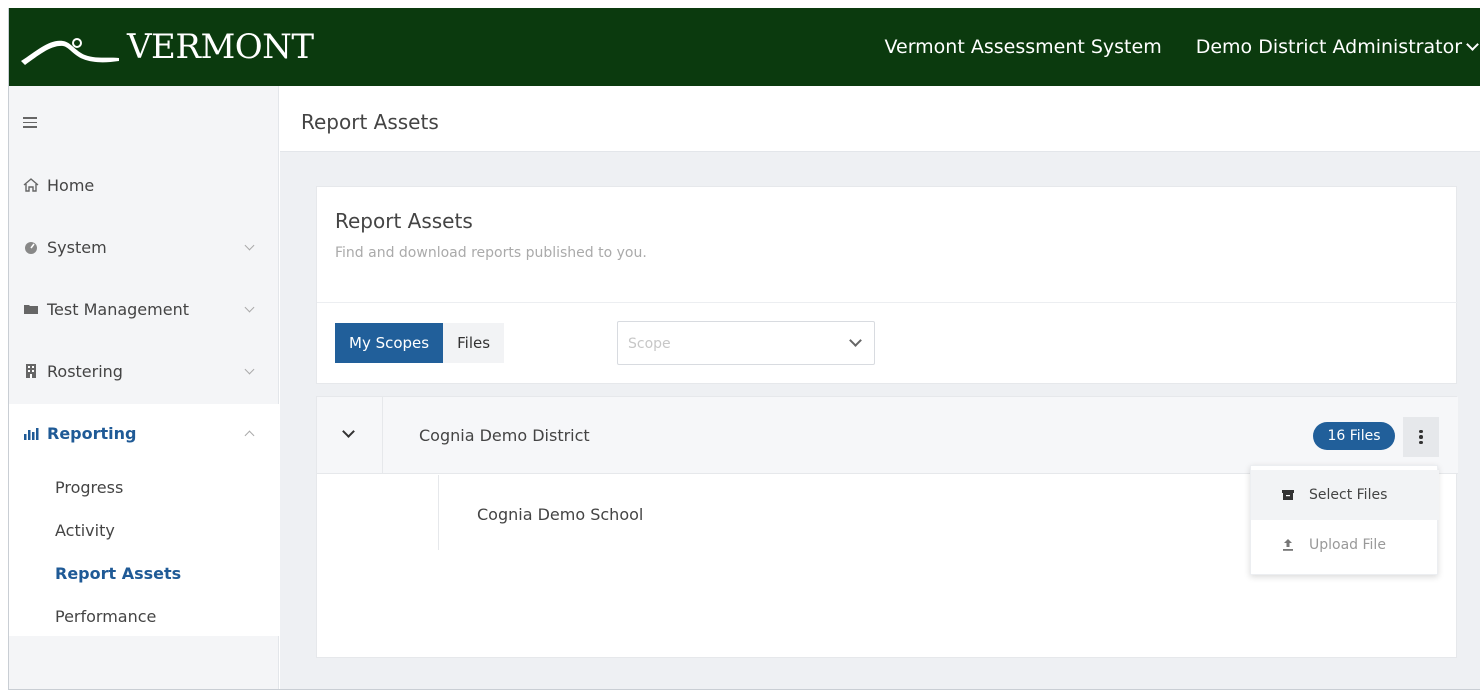 Image resolution: width=1480 pixels, height=690 pixels. Describe the element at coordinates (474, 343) in the screenshot. I see `tab-files: Files` at that location.